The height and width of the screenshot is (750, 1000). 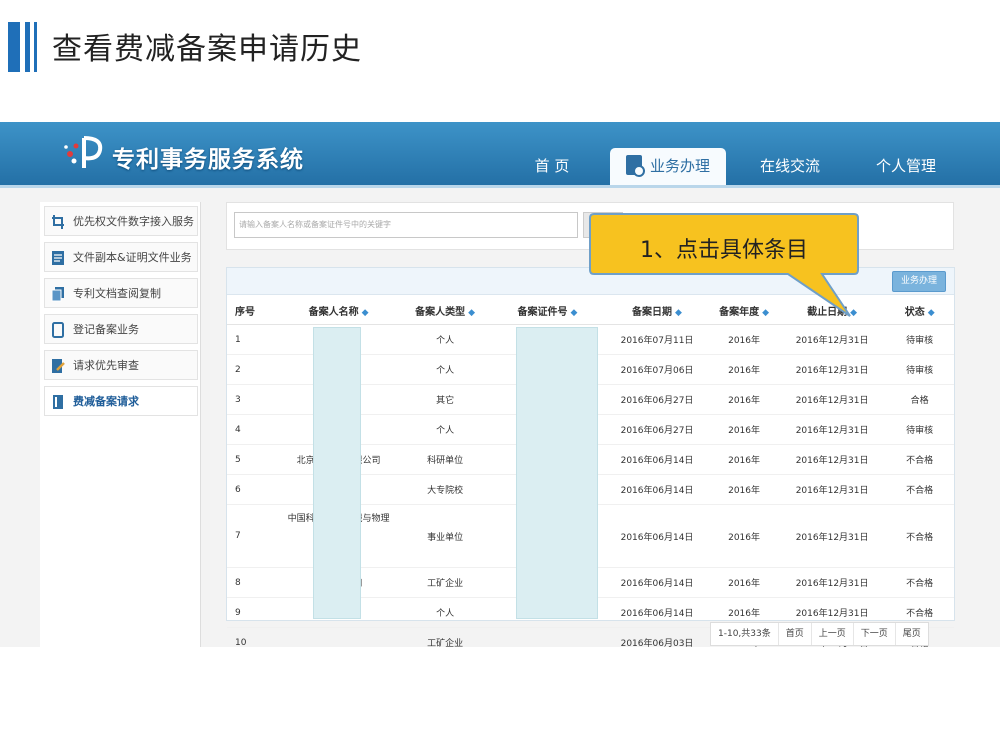 What do you see at coordinates (58, 258) in the screenshot?
I see `document-icon` at bounding box center [58, 258].